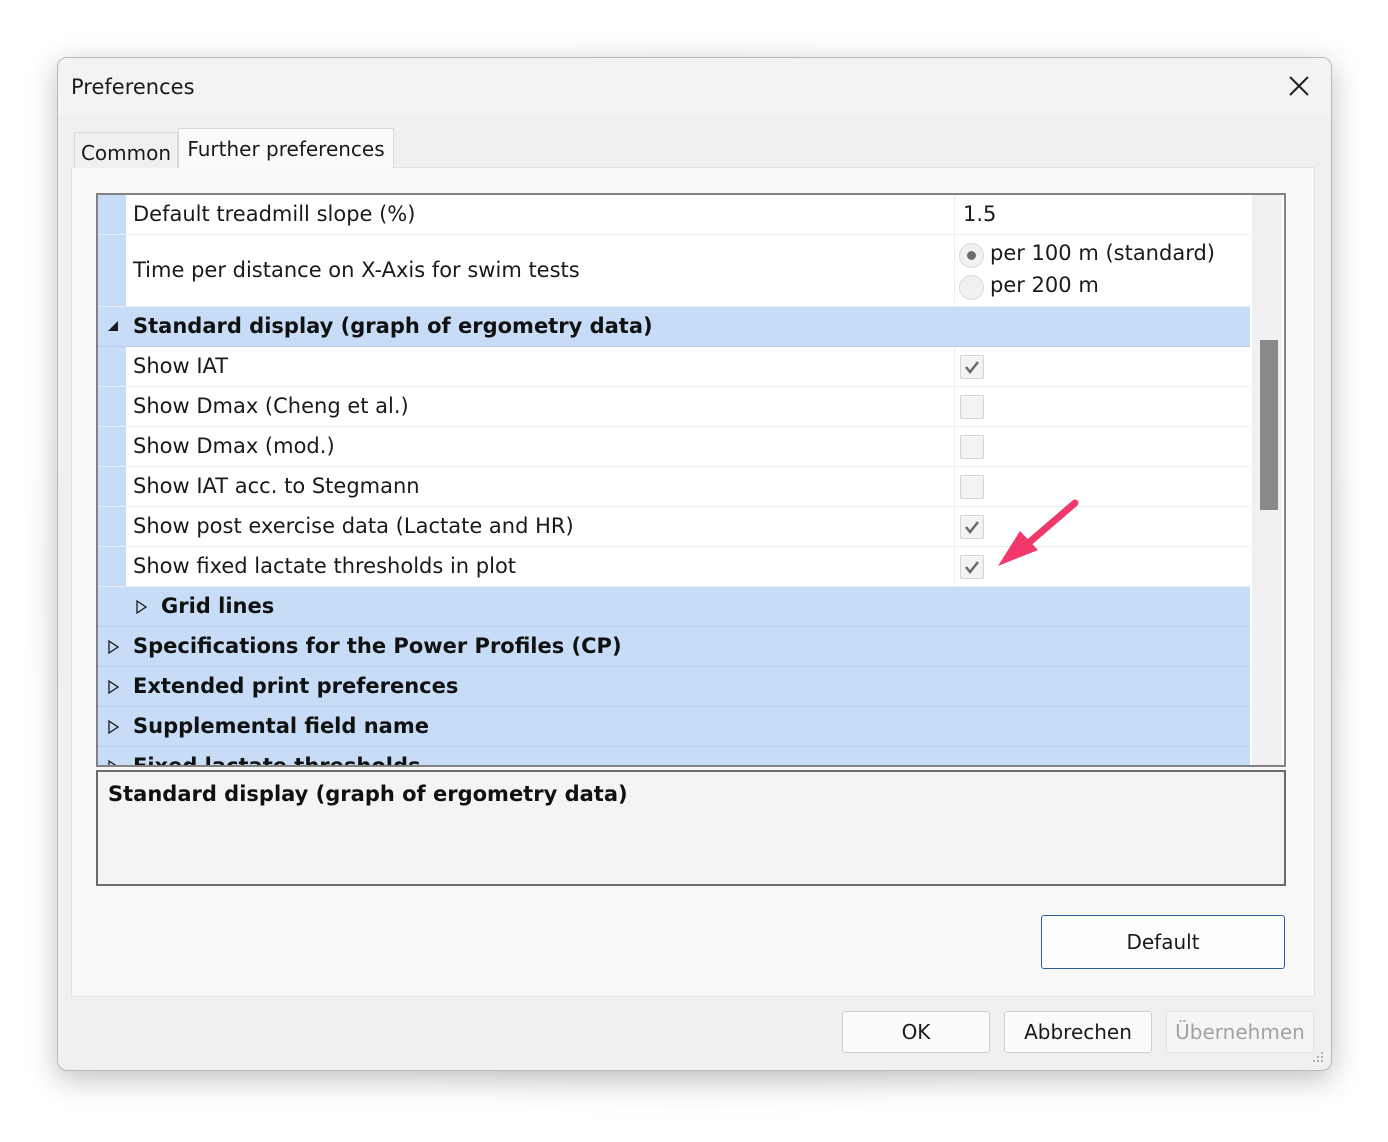 The width and height of the screenshot is (1388, 1142). What do you see at coordinates (1104, 288) in the screenshot?
I see `radio-per-200m: per 200 m` at bounding box center [1104, 288].